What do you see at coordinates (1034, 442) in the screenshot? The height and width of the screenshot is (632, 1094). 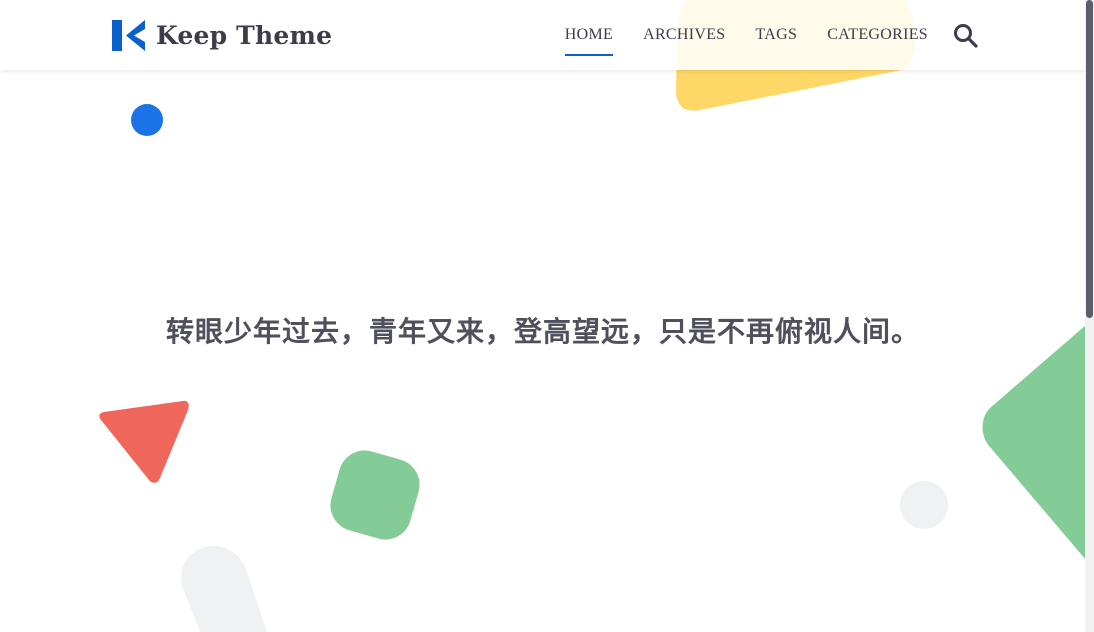 I see `green-kite` at bounding box center [1034, 442].